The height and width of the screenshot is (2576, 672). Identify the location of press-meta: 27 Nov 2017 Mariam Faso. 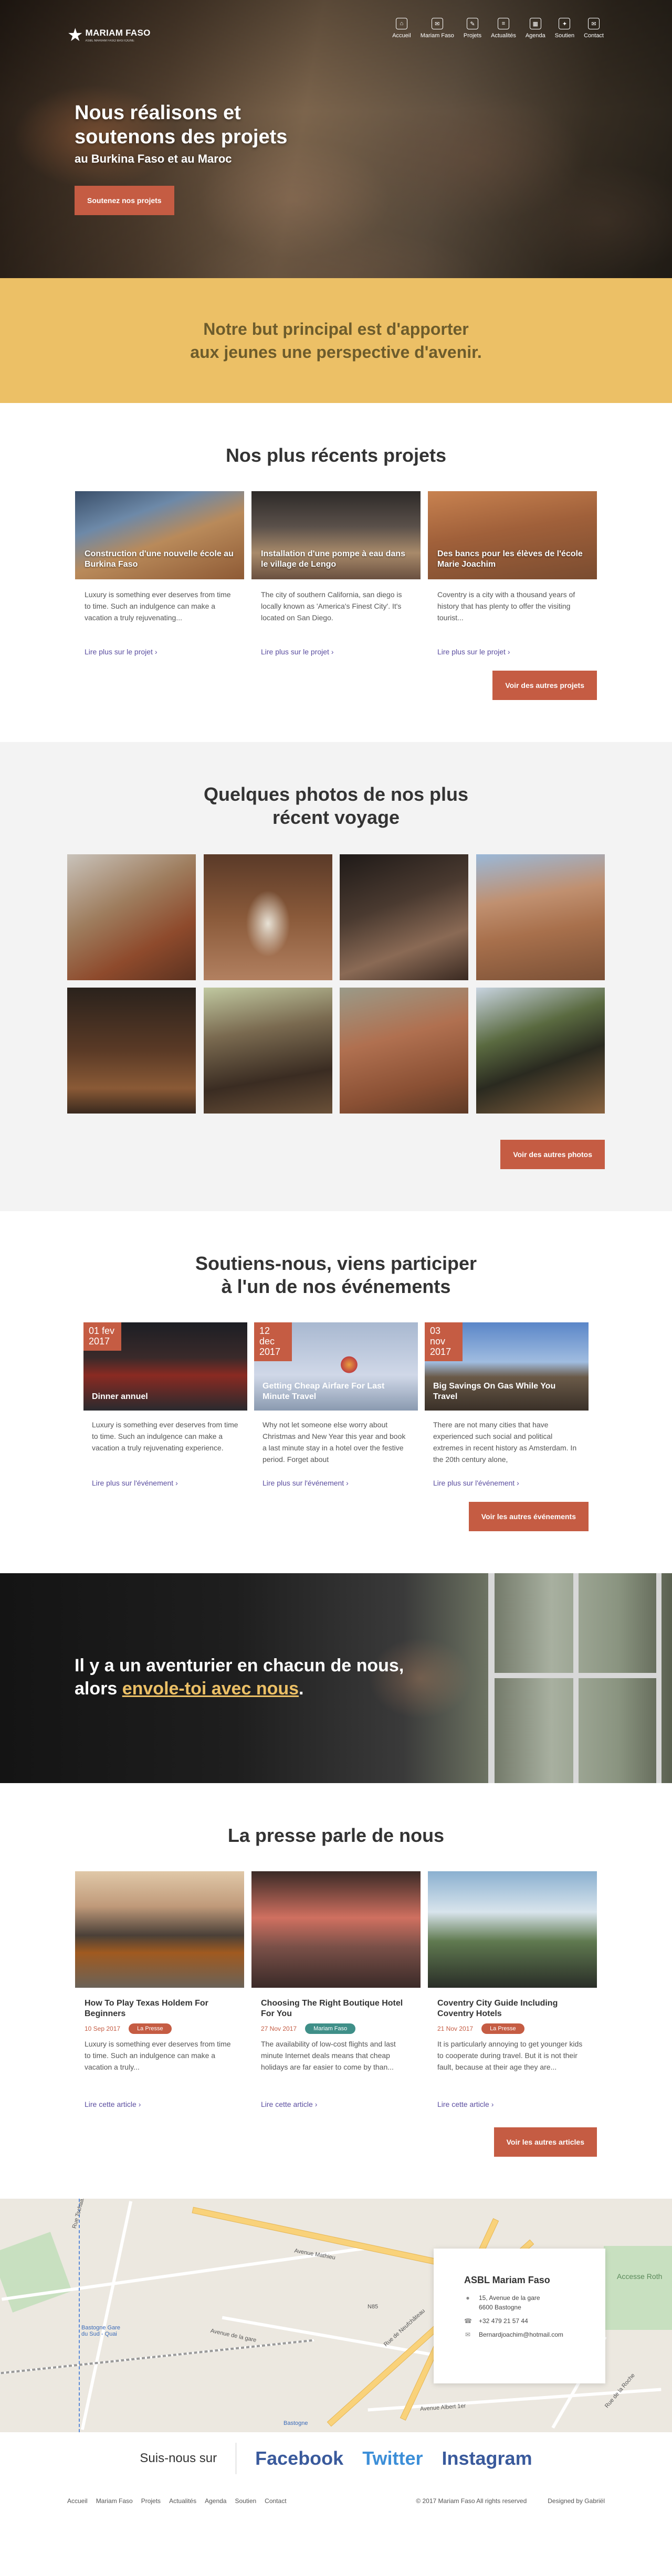
(336, 2026).